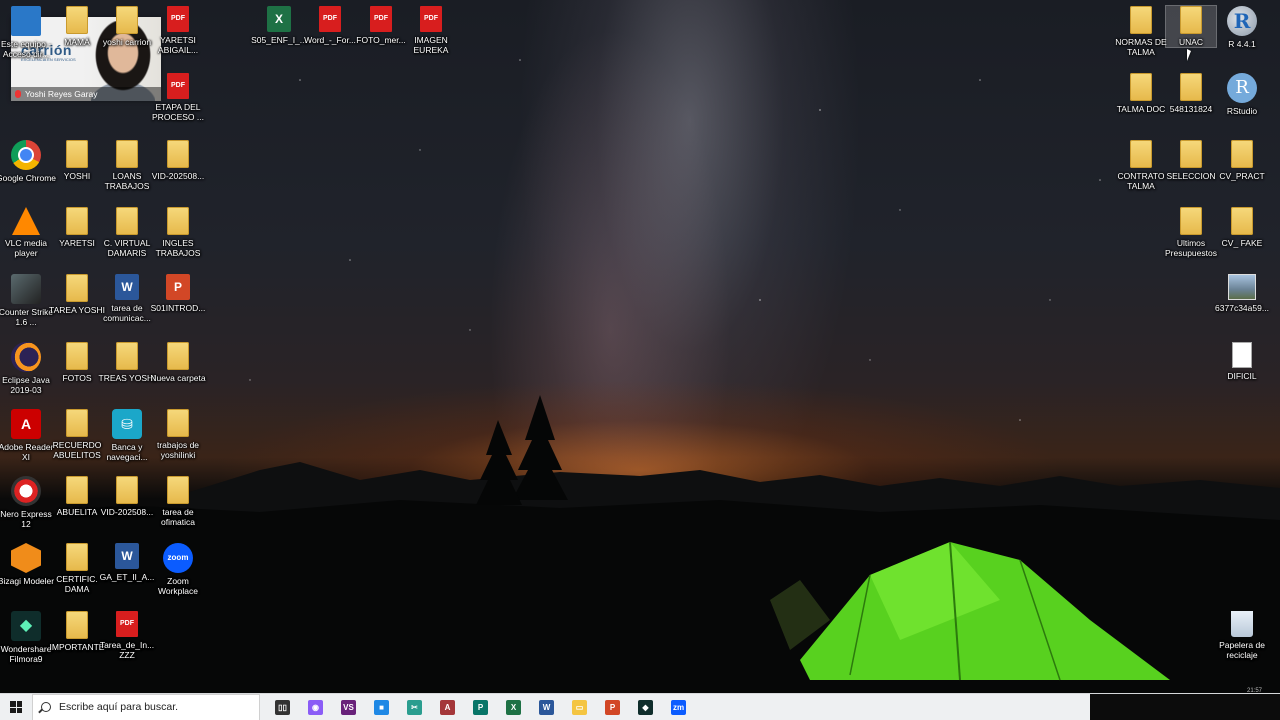 This screenshot has height=720, width=1280. I want to click on desktop-icon-certific-dama: CERTIFIC. DAMA, so click(77, 568).